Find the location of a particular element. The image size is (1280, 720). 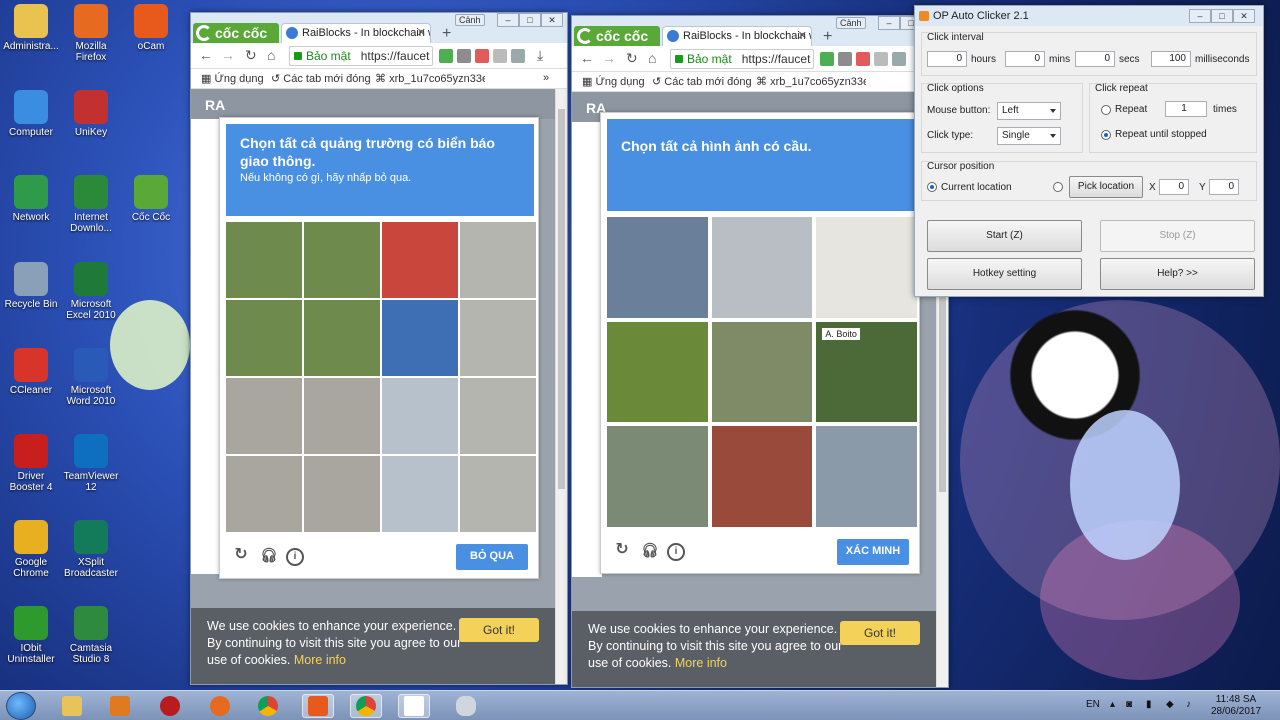

hours-input: 0 is located at coordinates (947, 59).